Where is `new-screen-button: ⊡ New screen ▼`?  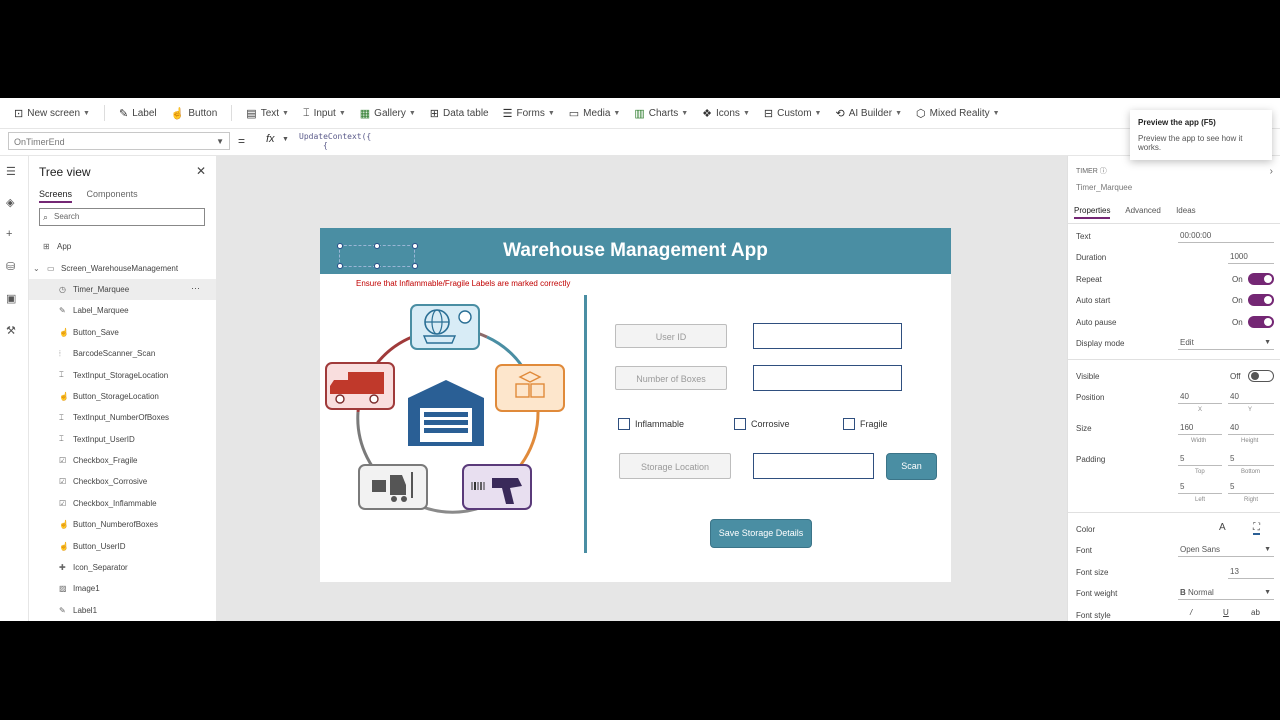 new-screen-button: ⊡ New screen ▼ is located at coordinates (52, 113).